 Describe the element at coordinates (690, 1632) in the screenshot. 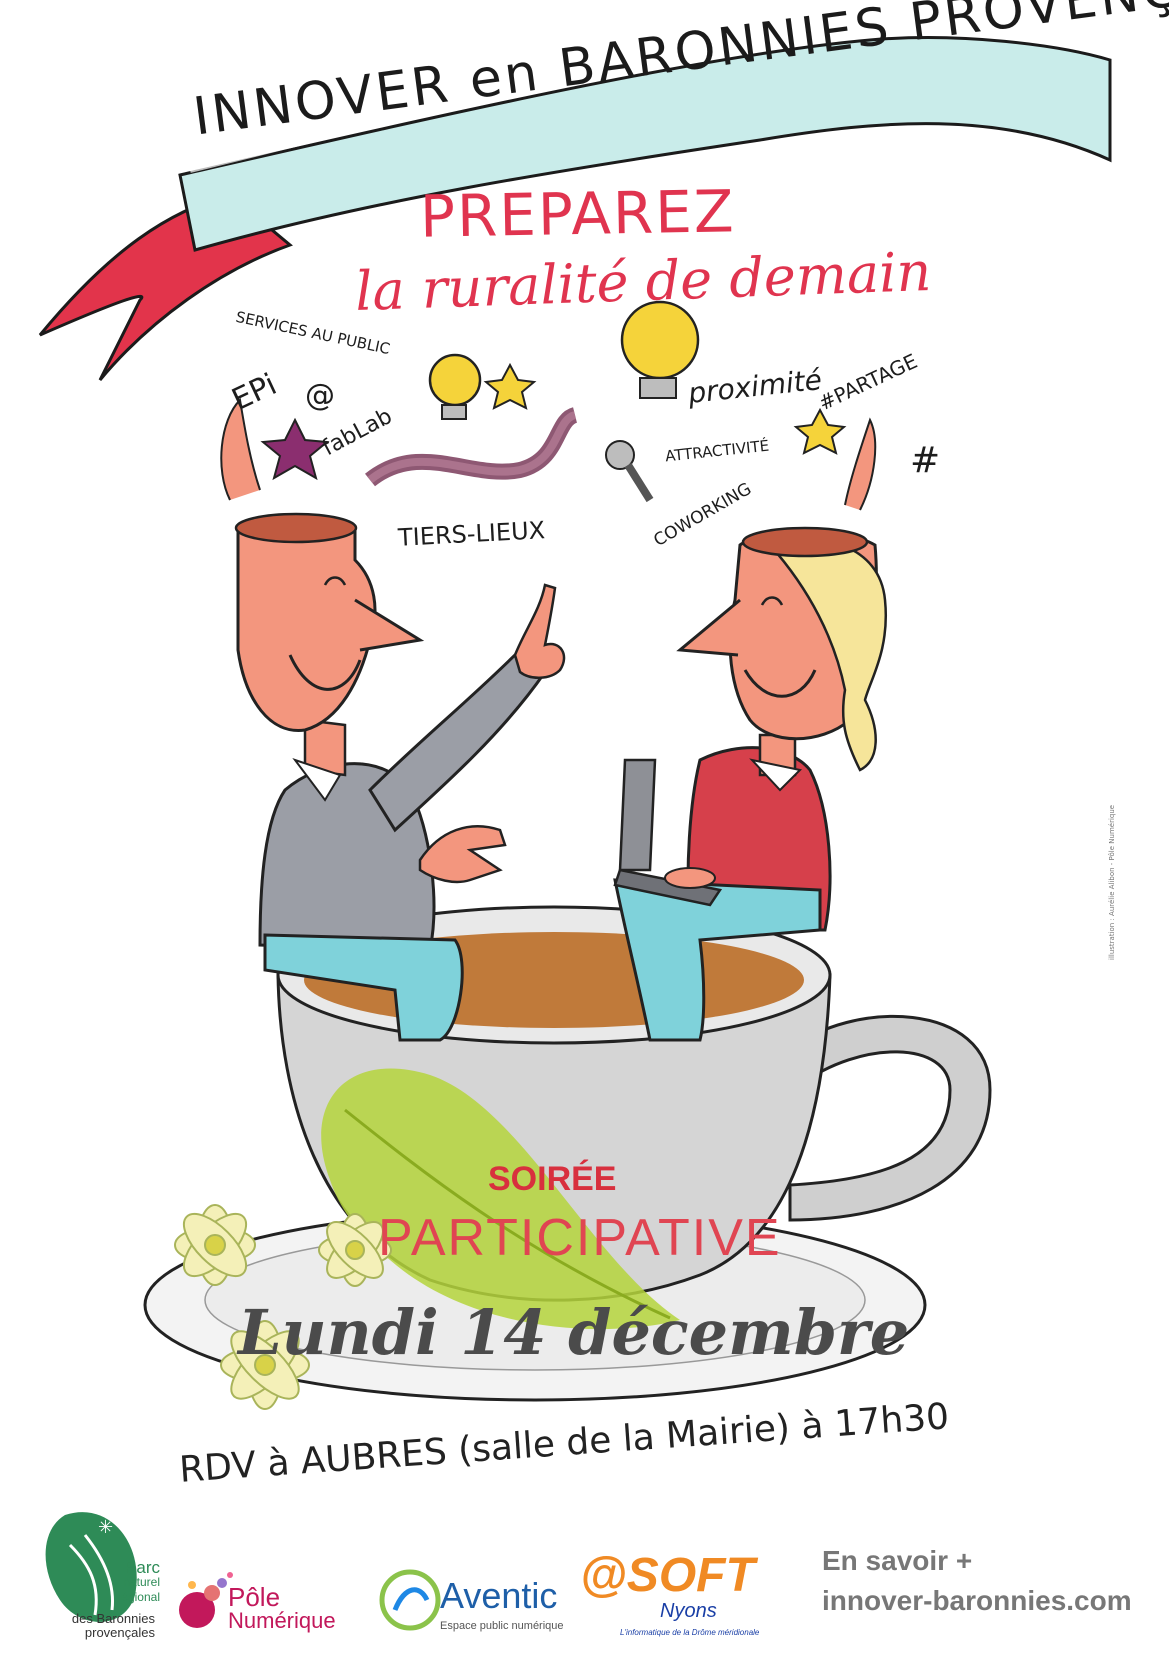

I see `soft-logo-tagline: L'informatique de la Drôme méridionale` at that location.